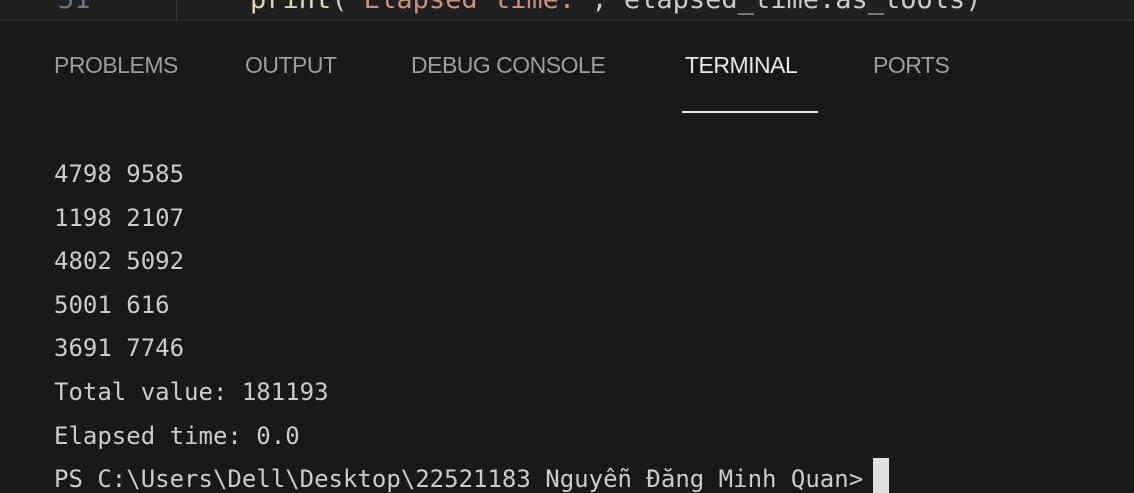 The image size is (1134, 493). What do you see at coordinates (116, 65) in the screenshot?
I see `tab-problems: PROBLEMS` at bounding box center [116, 65].